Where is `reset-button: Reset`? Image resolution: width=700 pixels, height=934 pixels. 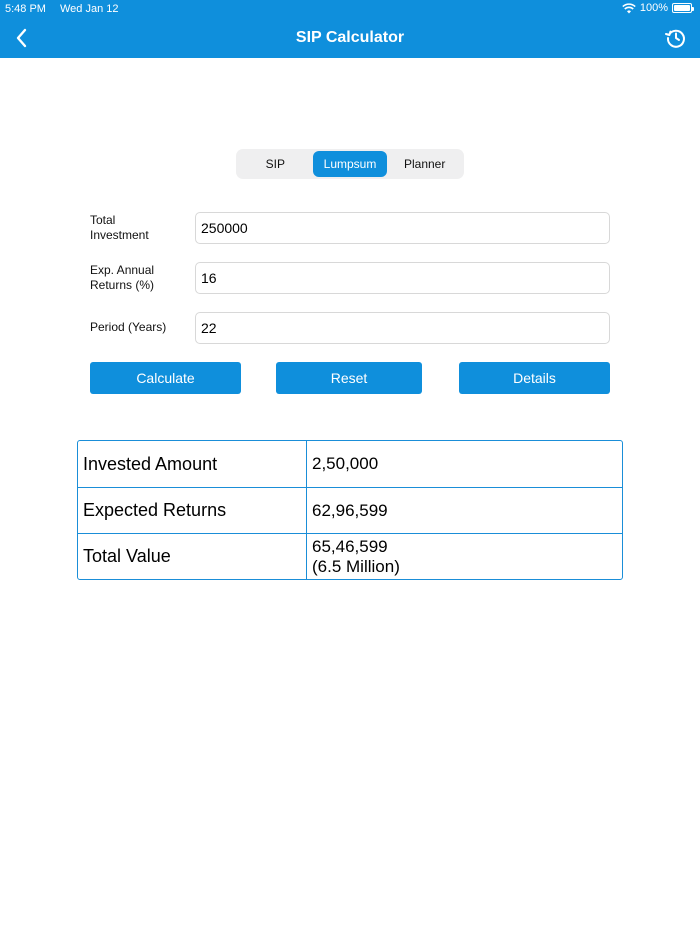 reset-button: Reset is located at coordinates (349, 378).